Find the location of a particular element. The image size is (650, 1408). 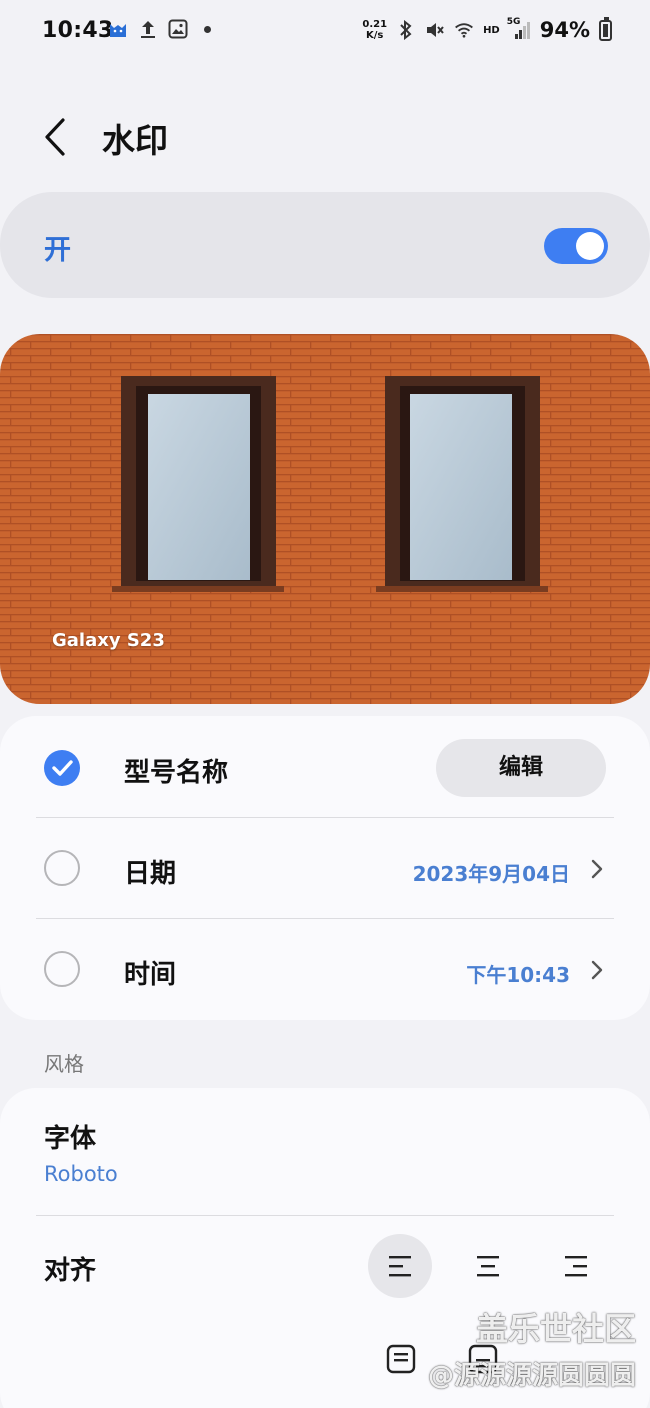

position-top-icon is located at coordinates (401, 1359).